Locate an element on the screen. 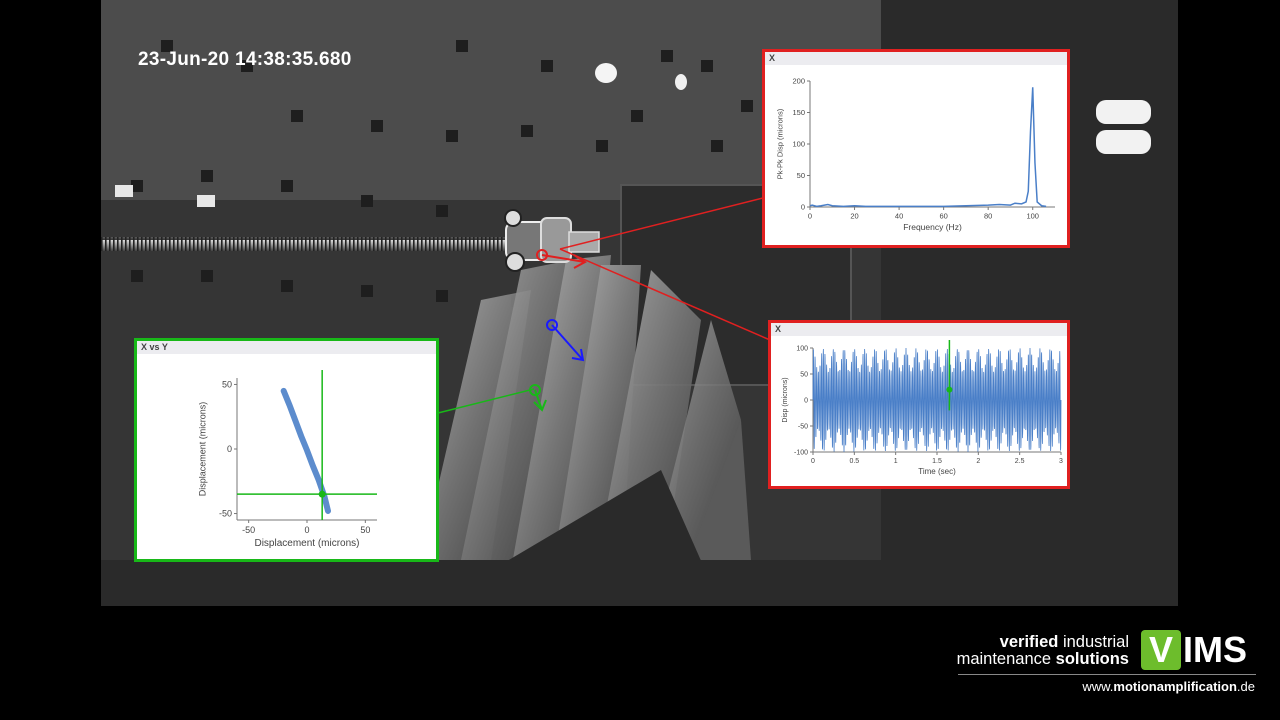 This screenshot has height=720, width=1280. vims-logo: V IMS is located at coordinates (1199, 650).